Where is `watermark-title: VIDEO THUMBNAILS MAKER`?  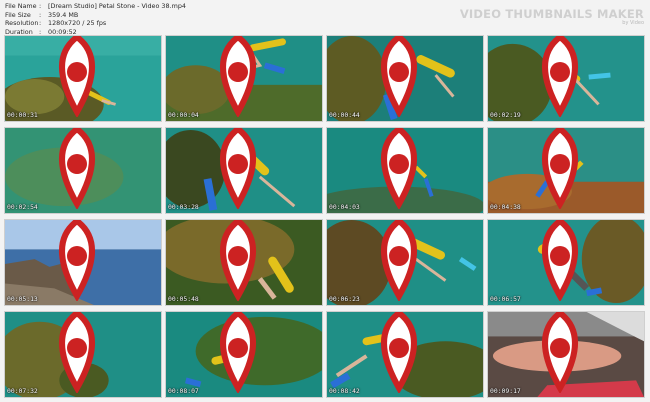
watermark-title: VIDEO THUMBNAILS MAKER is located at coordinates (551, 14).